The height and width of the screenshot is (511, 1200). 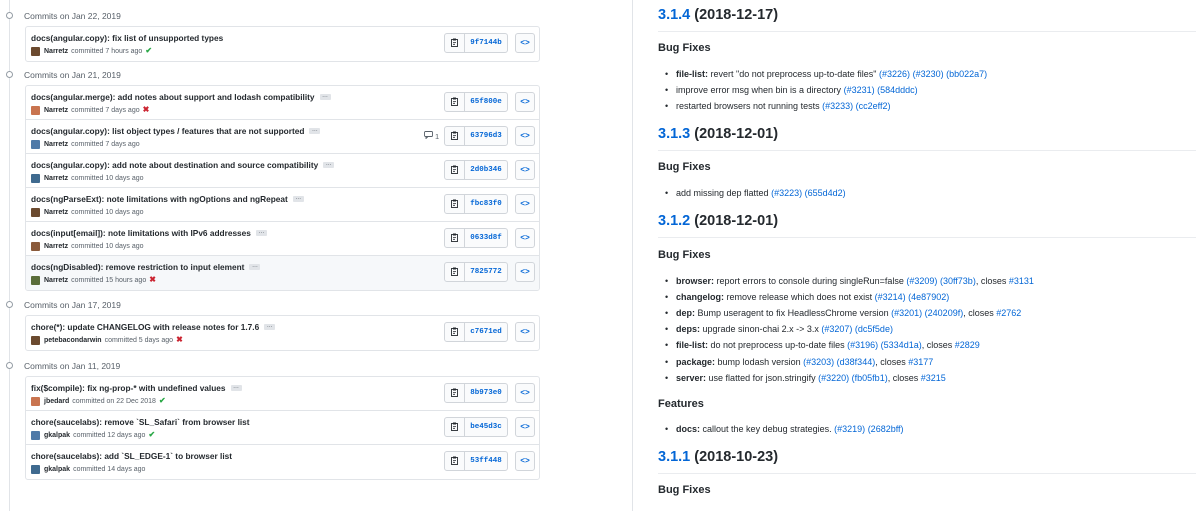 I want to click on commit-author: petebacondarwin, so click(x=73, y=340).